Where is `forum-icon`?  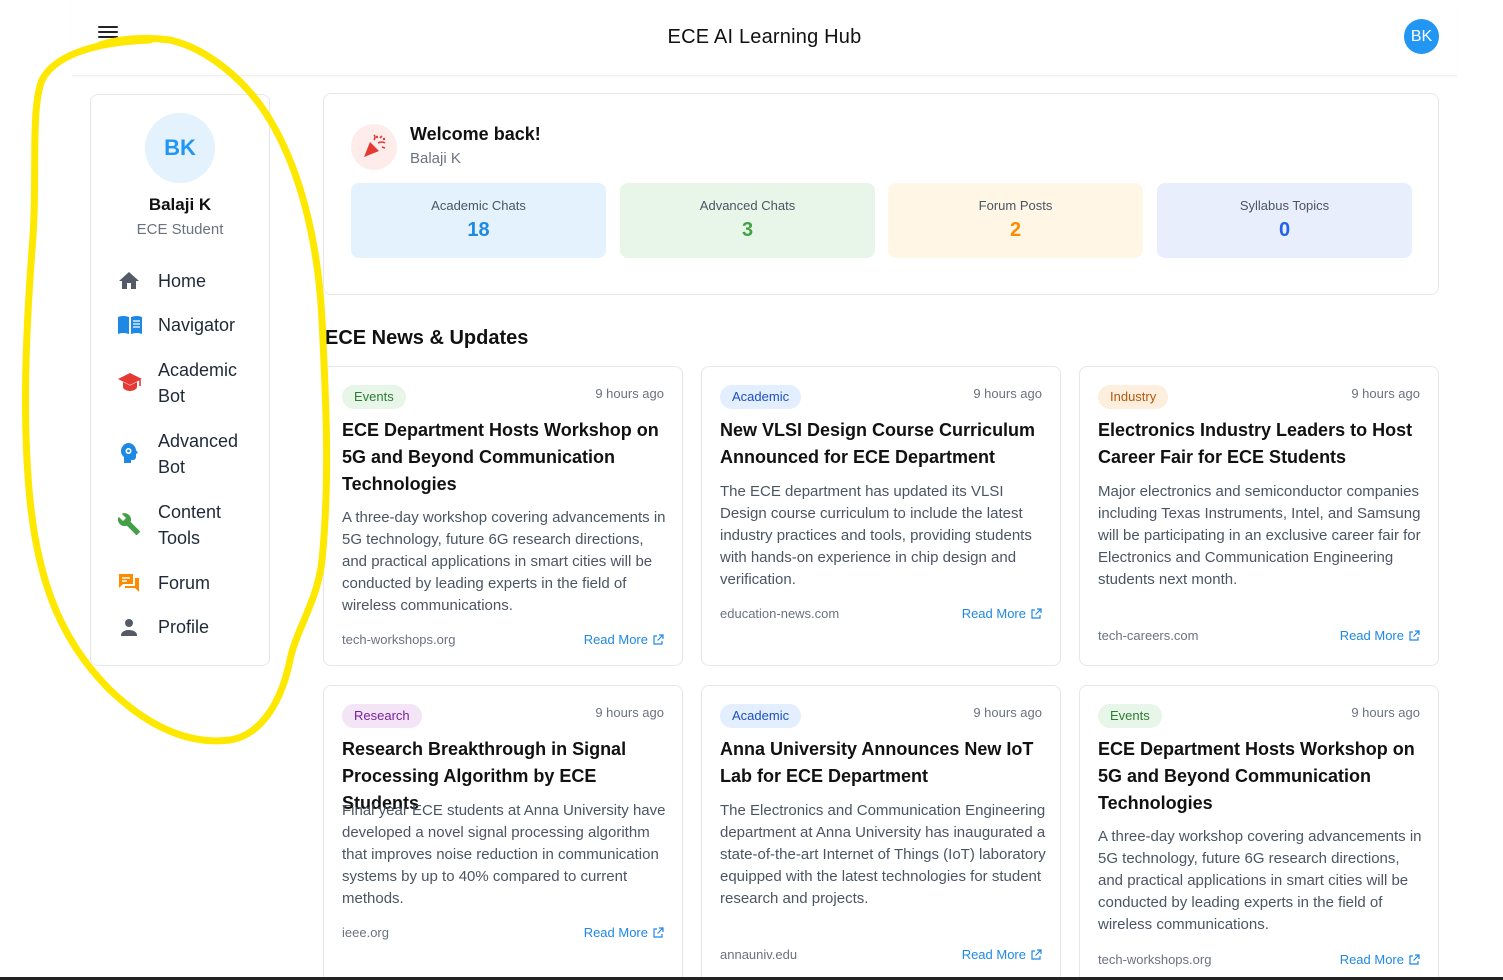 forum-icon is located at coordinates (131, 583).